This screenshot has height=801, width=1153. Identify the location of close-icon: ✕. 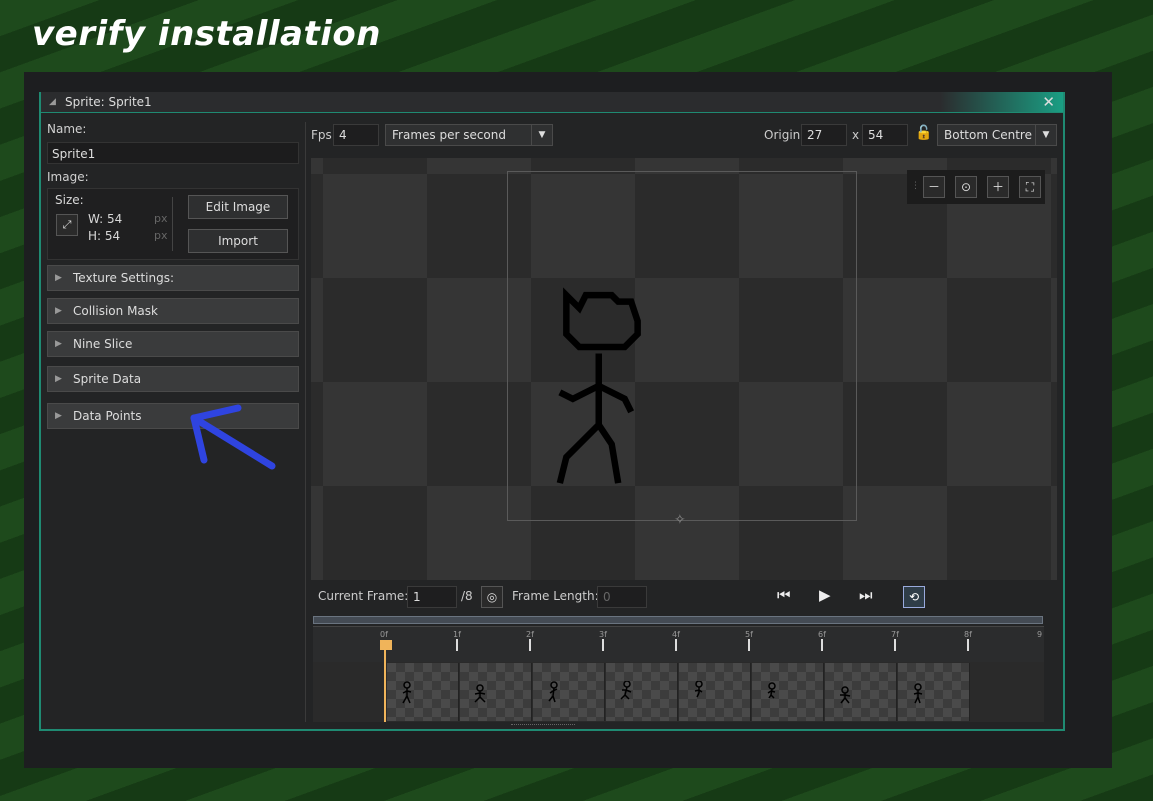
(1048, 102).